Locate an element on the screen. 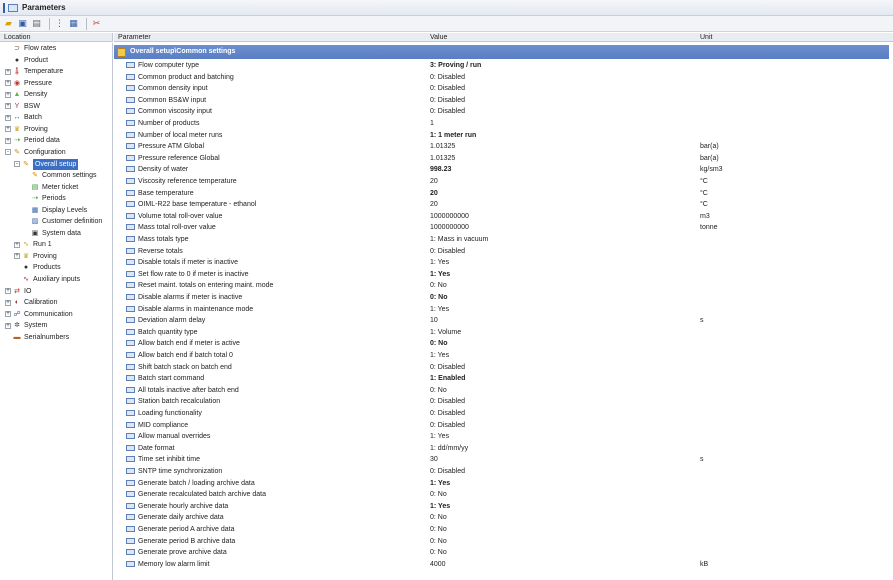  parameter-value: 3: Proving / run is located at coordinates (455, 65).